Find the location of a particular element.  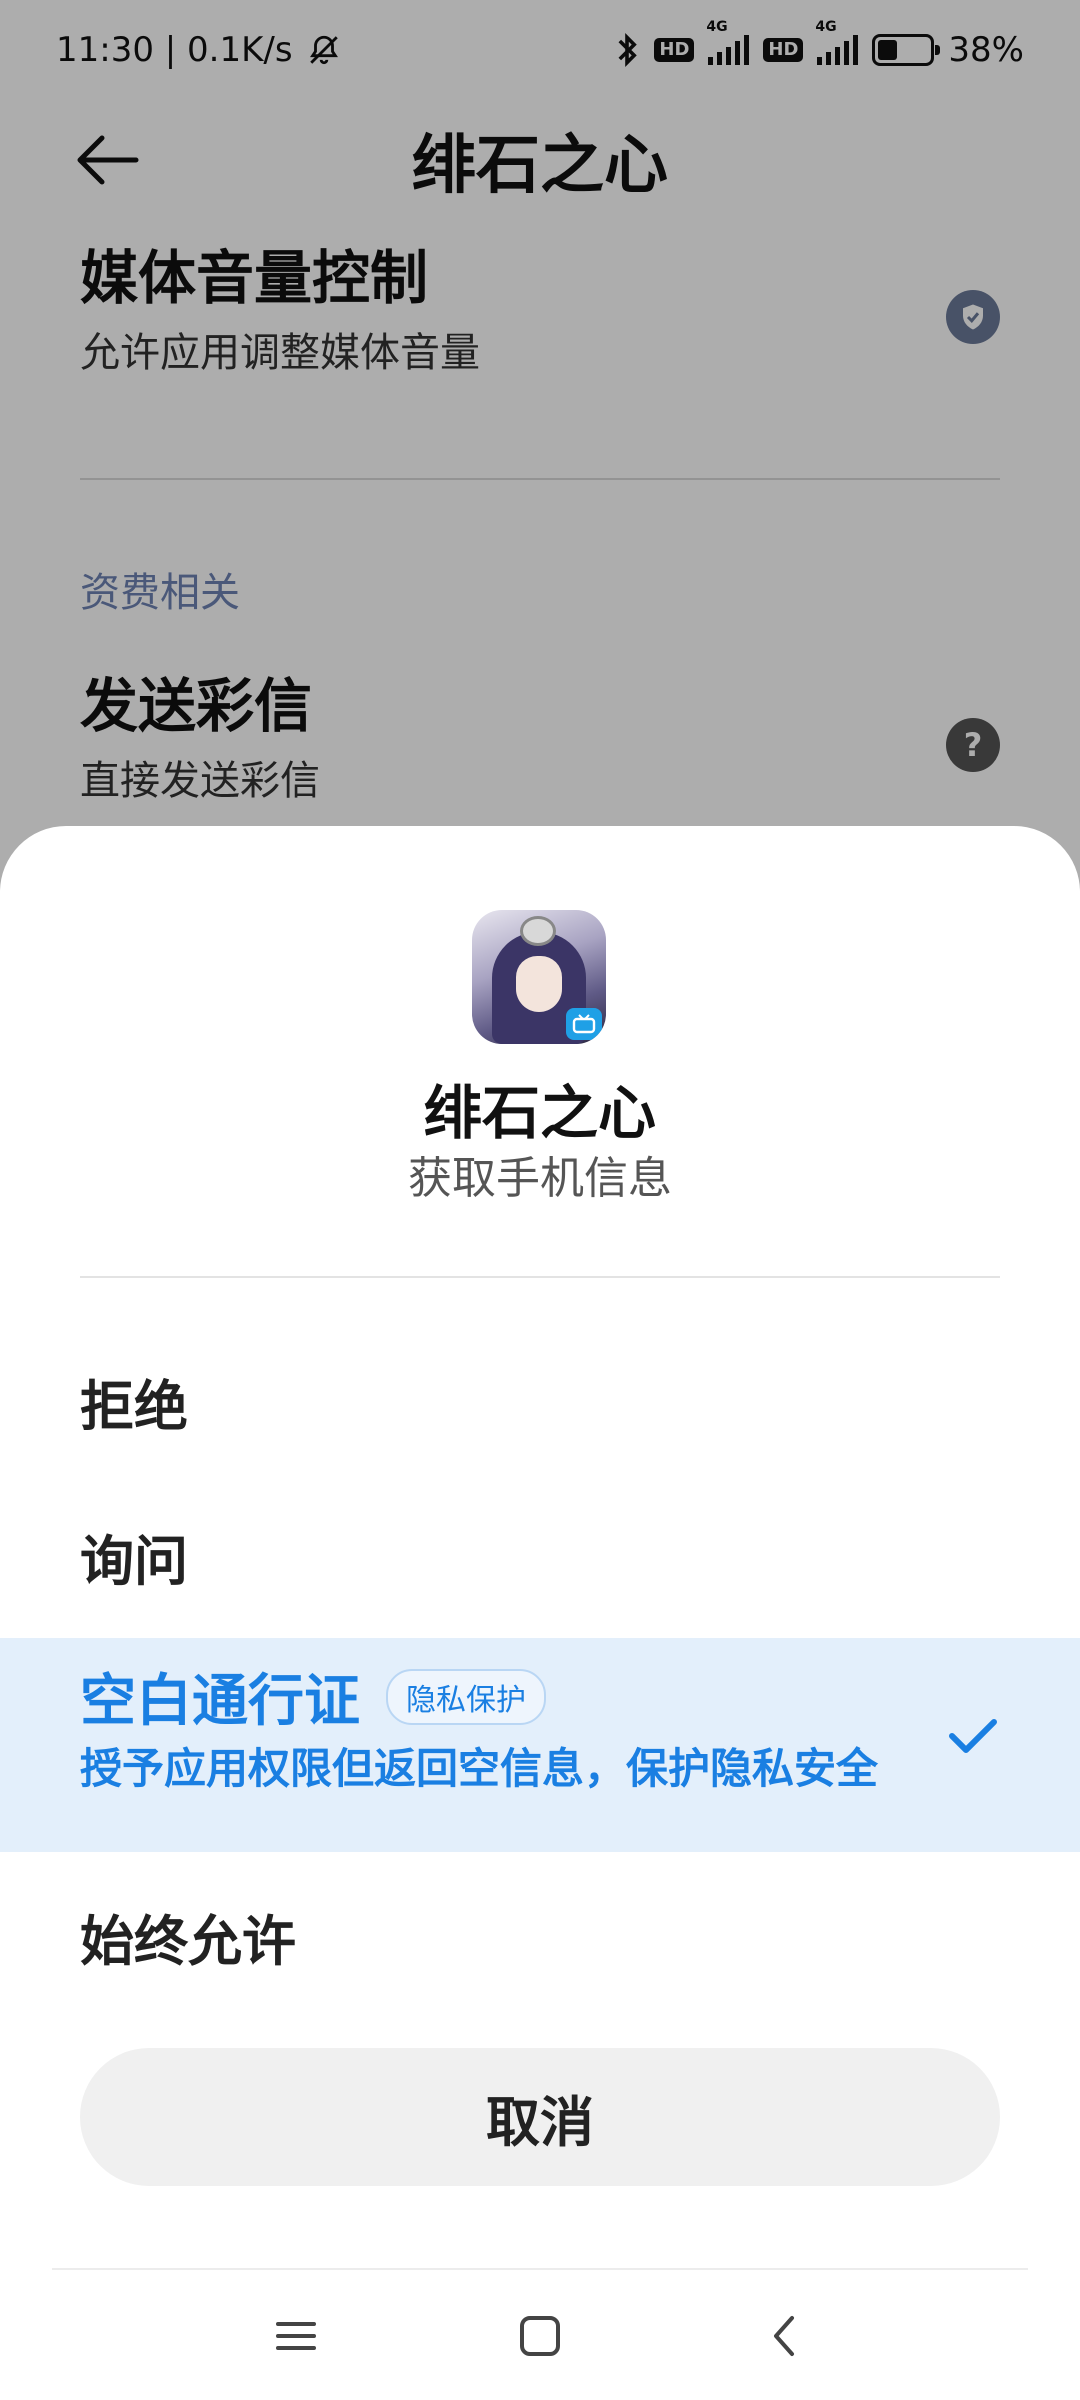

option-label: 拒绝 is located at coordinates (134, 1406).